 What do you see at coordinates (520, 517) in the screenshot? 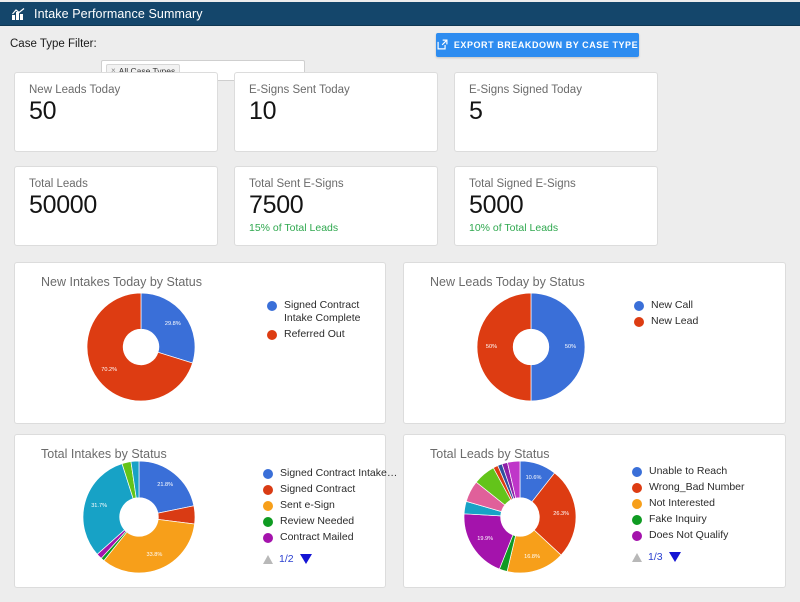
I see `donut-chart: 10.6% 26.3% 16.8% 19.9%` at bounding box center [520, 517].